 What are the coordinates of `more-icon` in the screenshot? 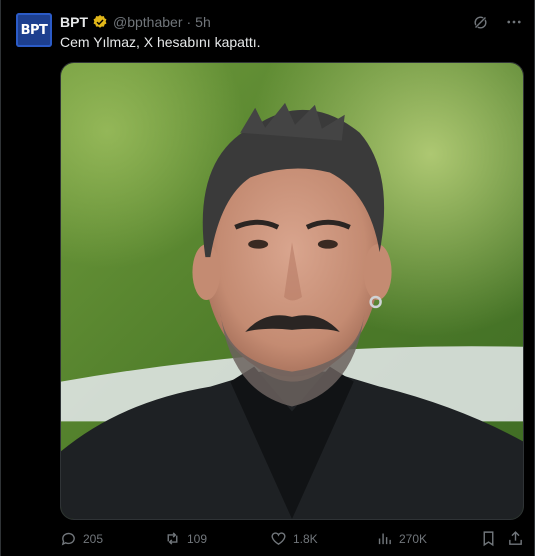 It's located at (514, 22).